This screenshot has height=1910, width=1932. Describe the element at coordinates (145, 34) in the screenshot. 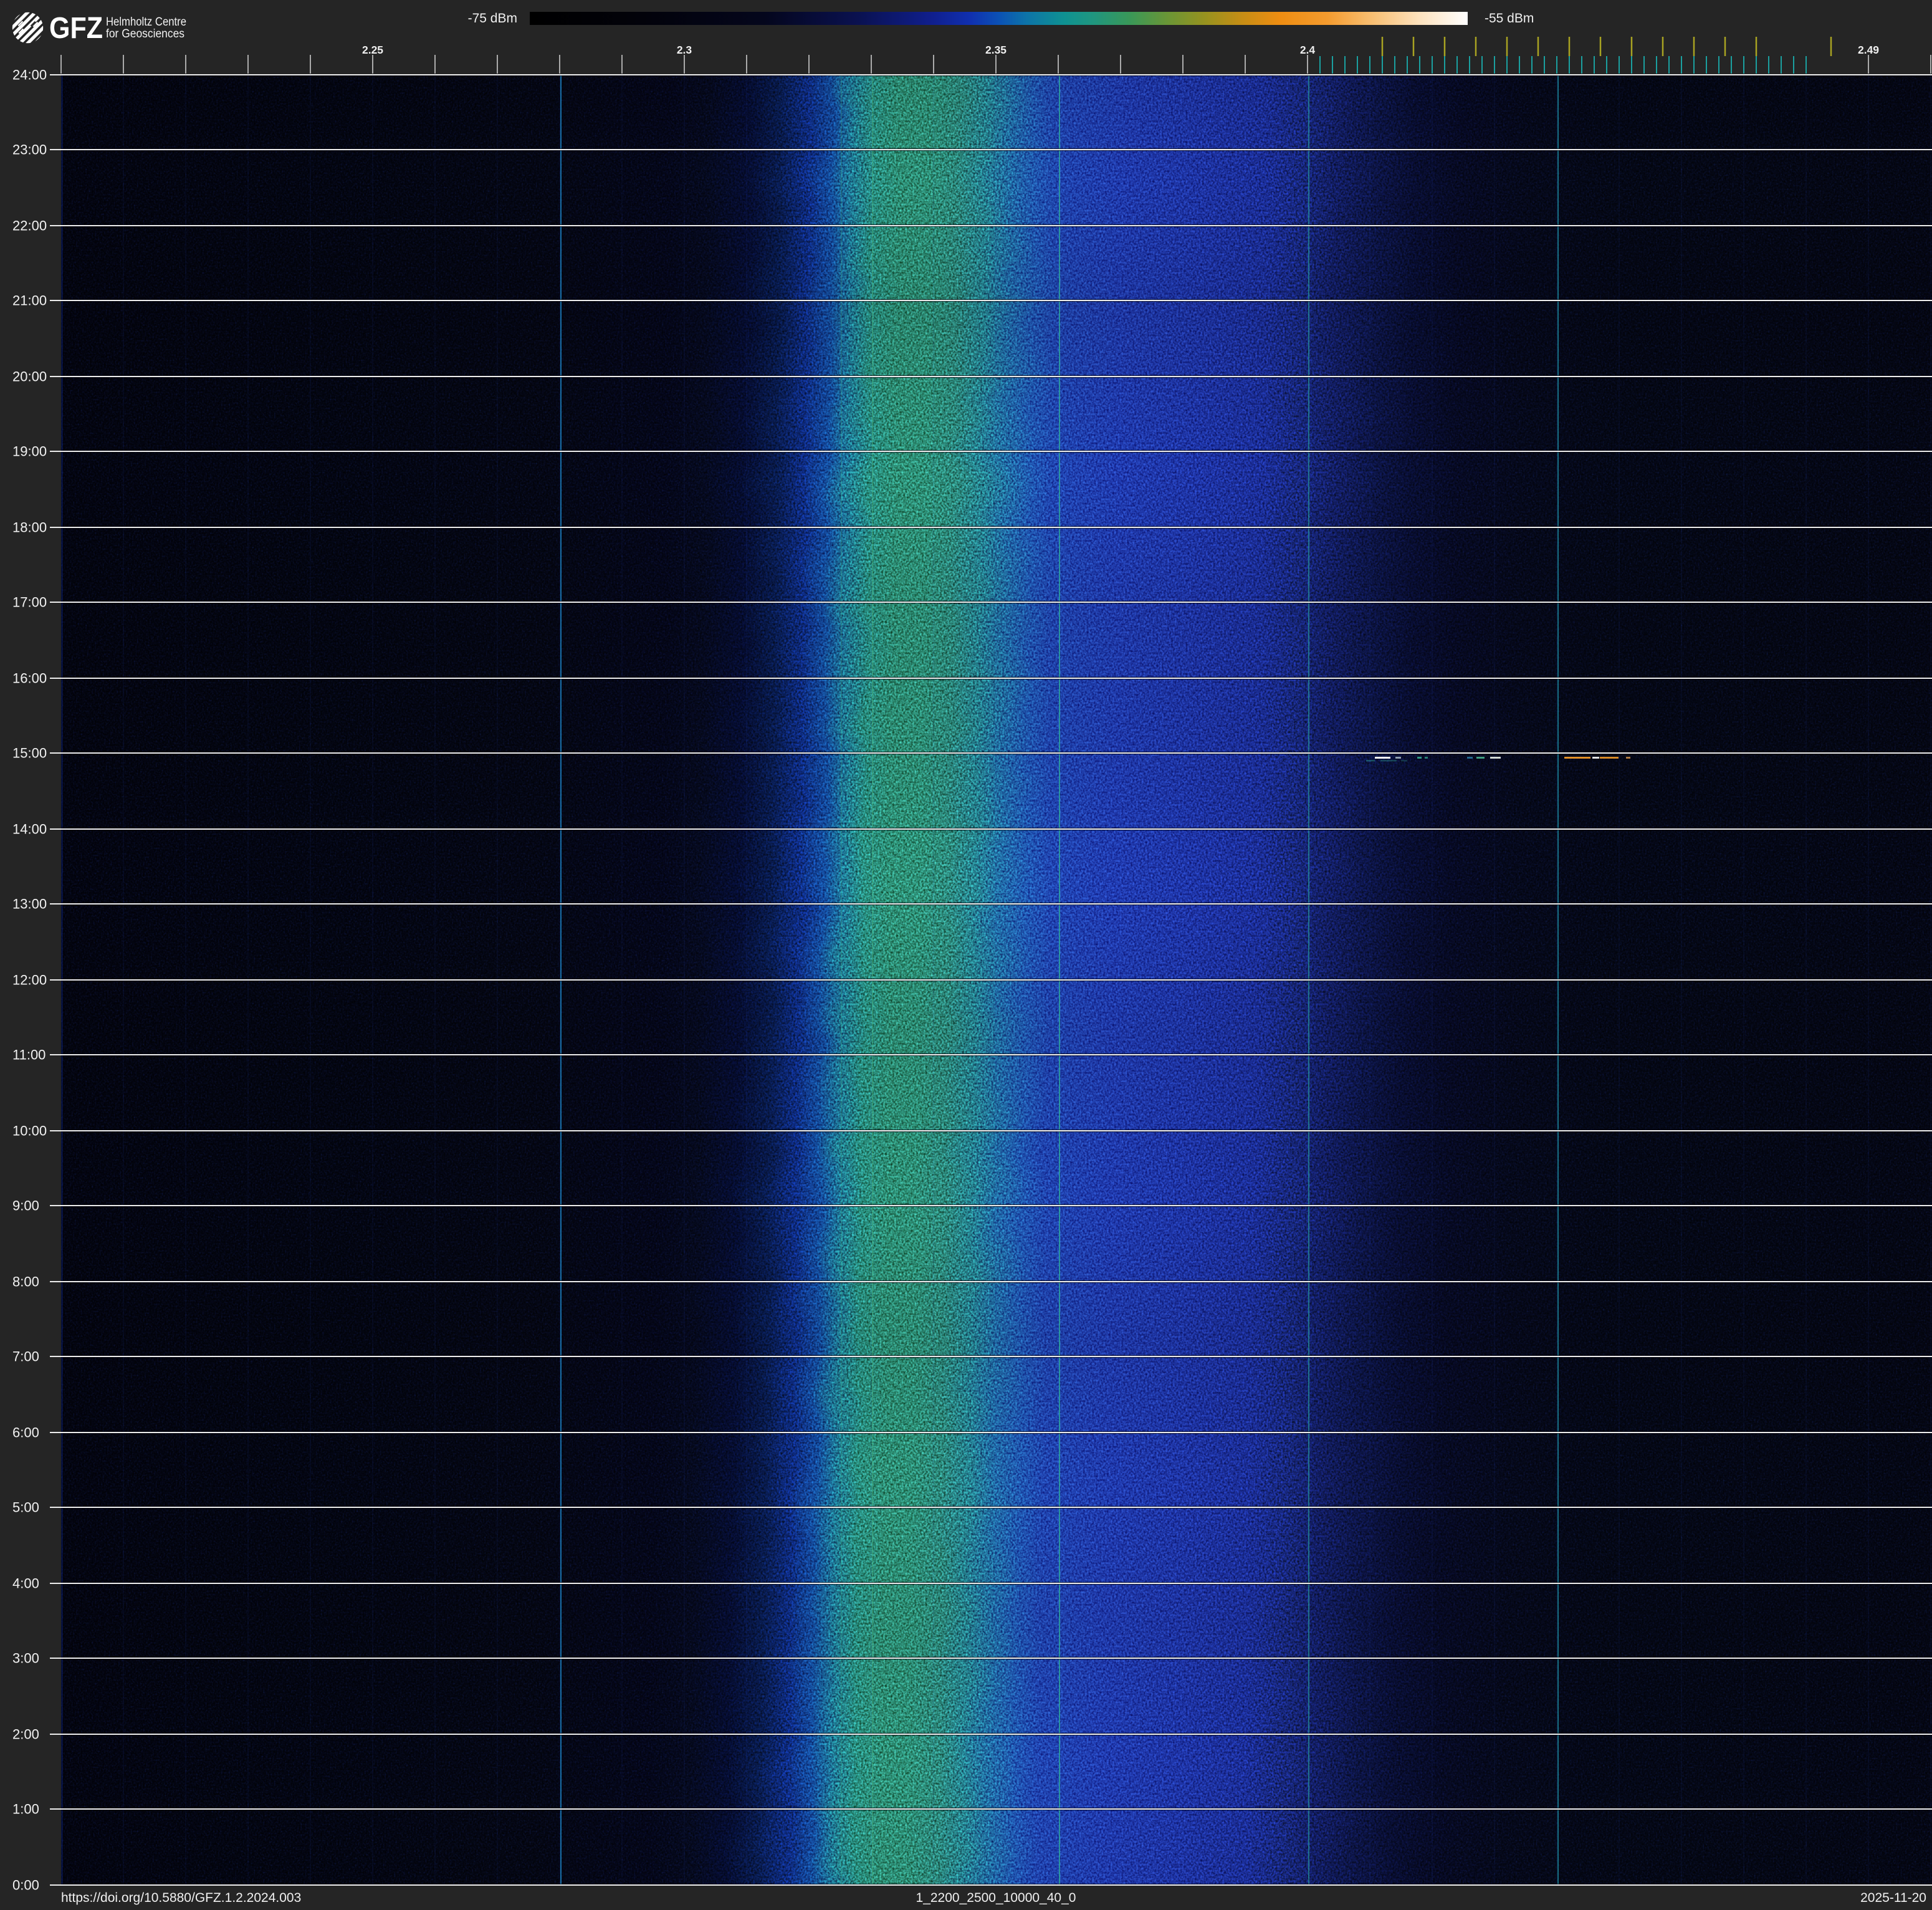

I see `svg-text: for Geosciences` at that location.